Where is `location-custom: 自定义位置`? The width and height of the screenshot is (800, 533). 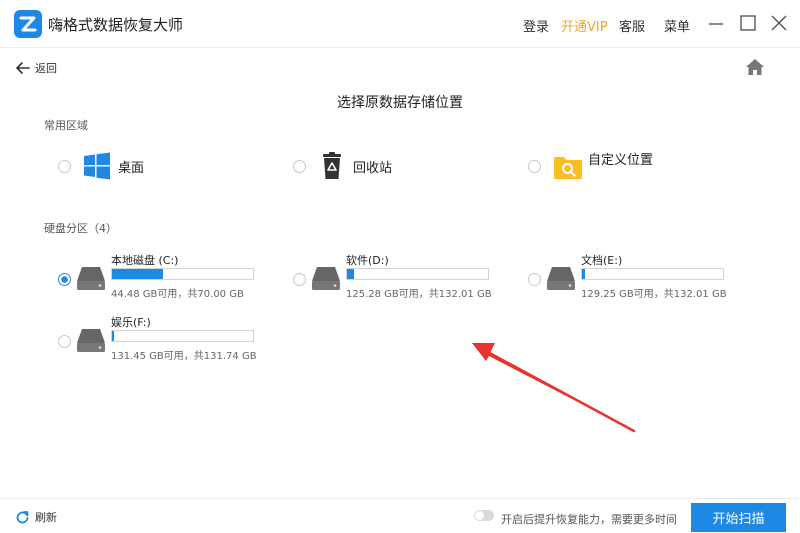
location-custom: 自定义位置 is located at coordinates (590, 166).